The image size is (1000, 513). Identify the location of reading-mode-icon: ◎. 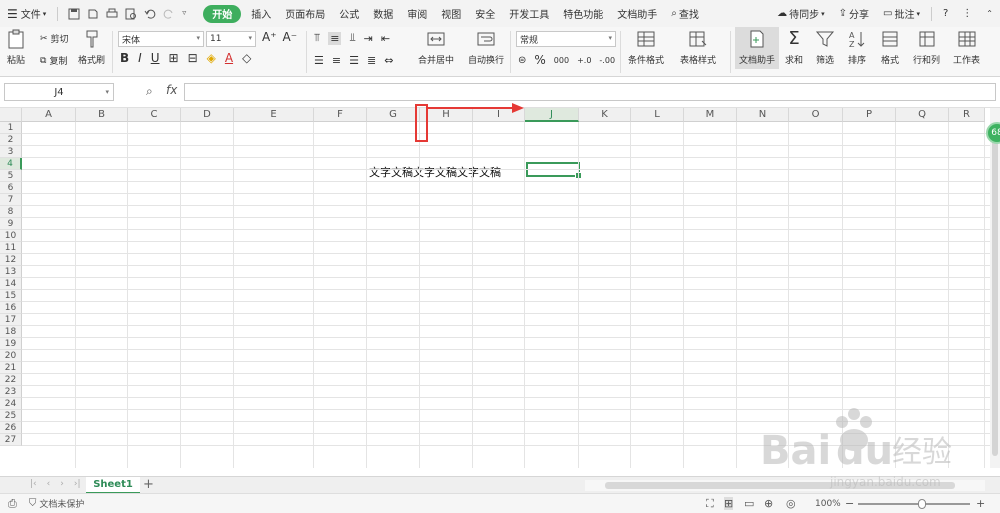
(791, 503).